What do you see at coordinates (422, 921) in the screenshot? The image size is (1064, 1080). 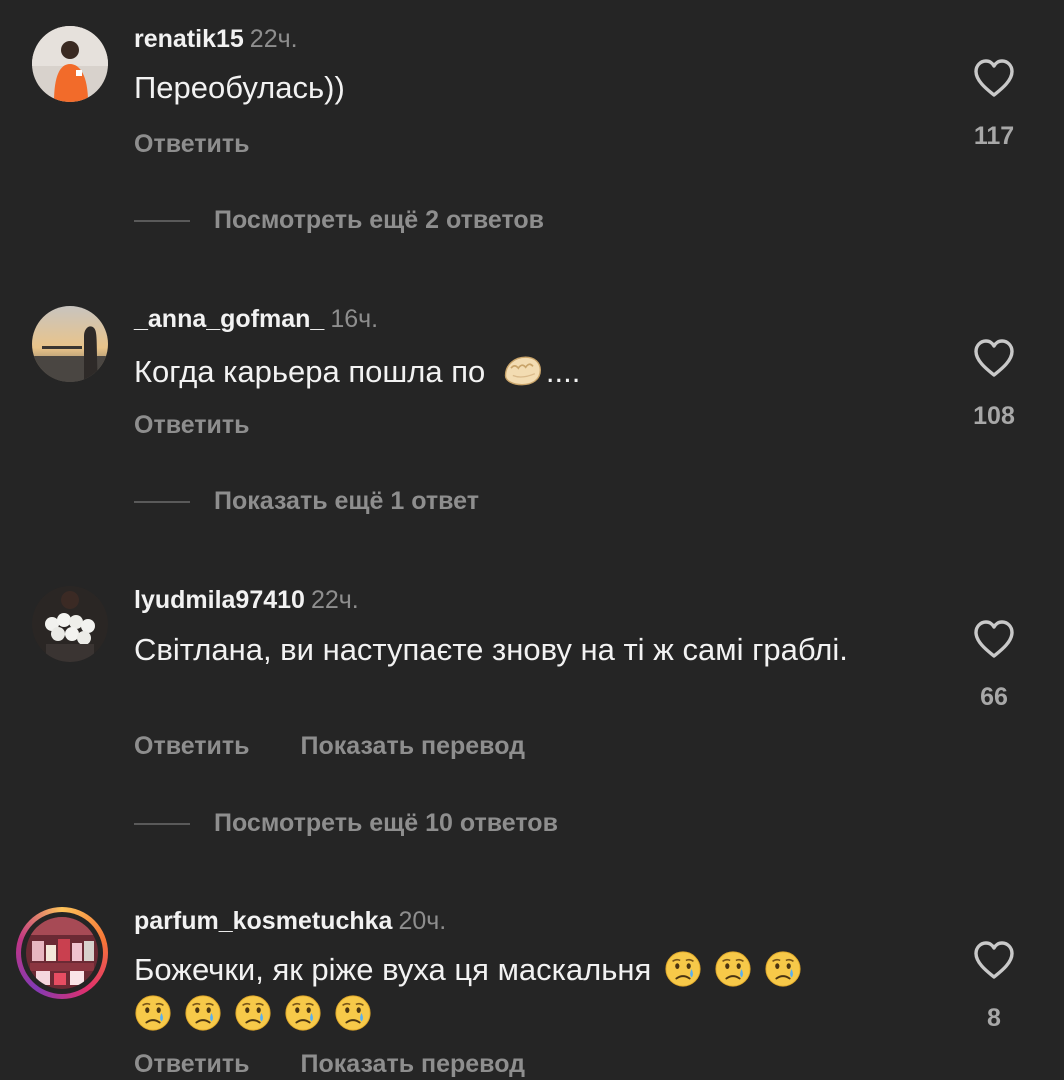 I see `comment-time: 20ч.` at bounding box center [422, 921].